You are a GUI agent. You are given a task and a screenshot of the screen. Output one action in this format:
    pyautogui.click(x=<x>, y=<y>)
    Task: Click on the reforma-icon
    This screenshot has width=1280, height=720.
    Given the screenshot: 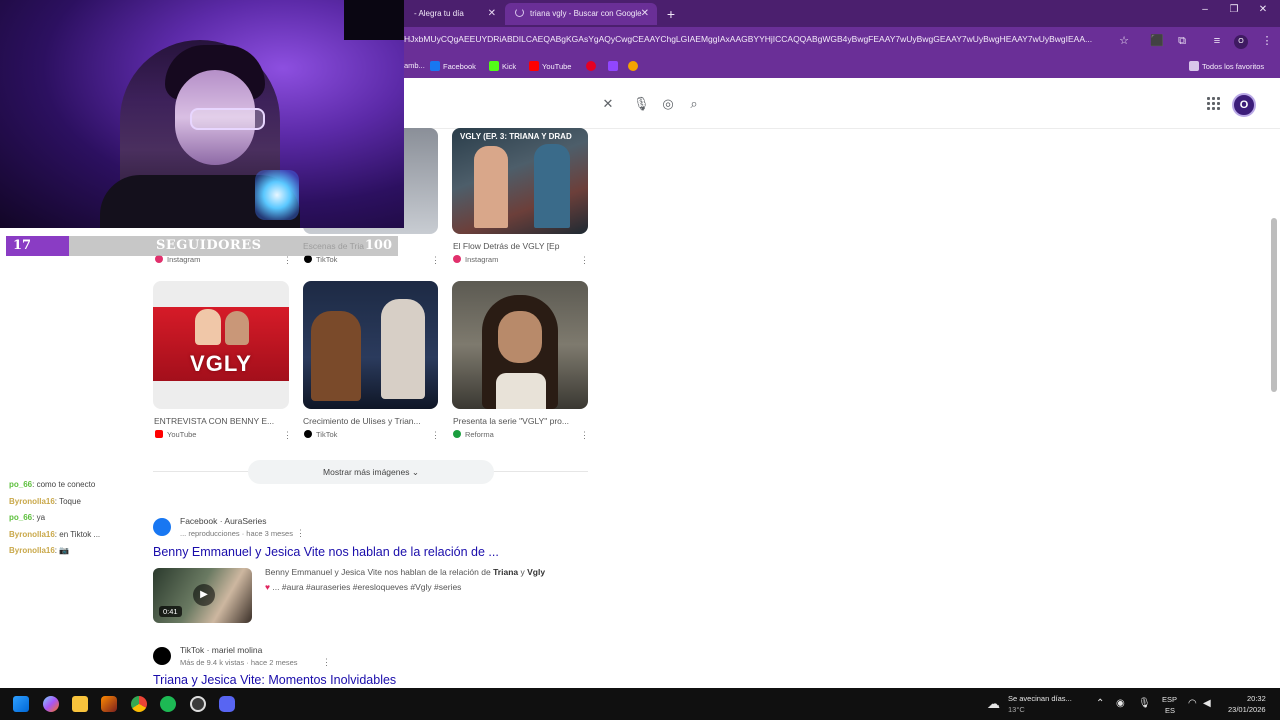 What is the action you would take?
    pyautogui.click(x=457, y=434)
    